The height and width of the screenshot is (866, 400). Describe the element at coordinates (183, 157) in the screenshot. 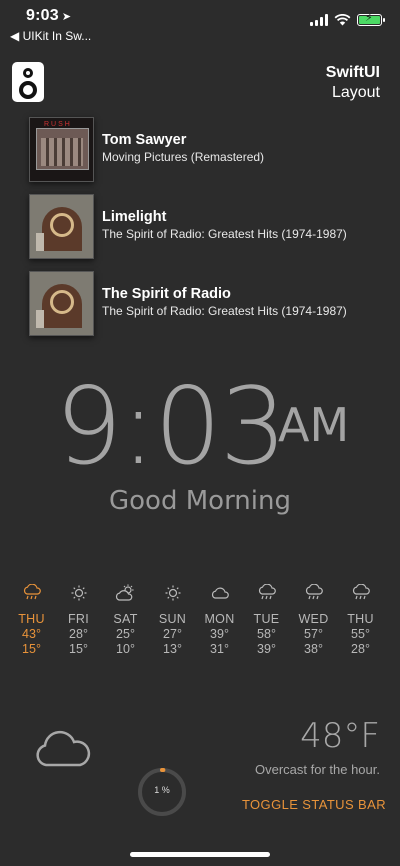

I see `track-album: Moving Pictures (Remastered)` at that location.